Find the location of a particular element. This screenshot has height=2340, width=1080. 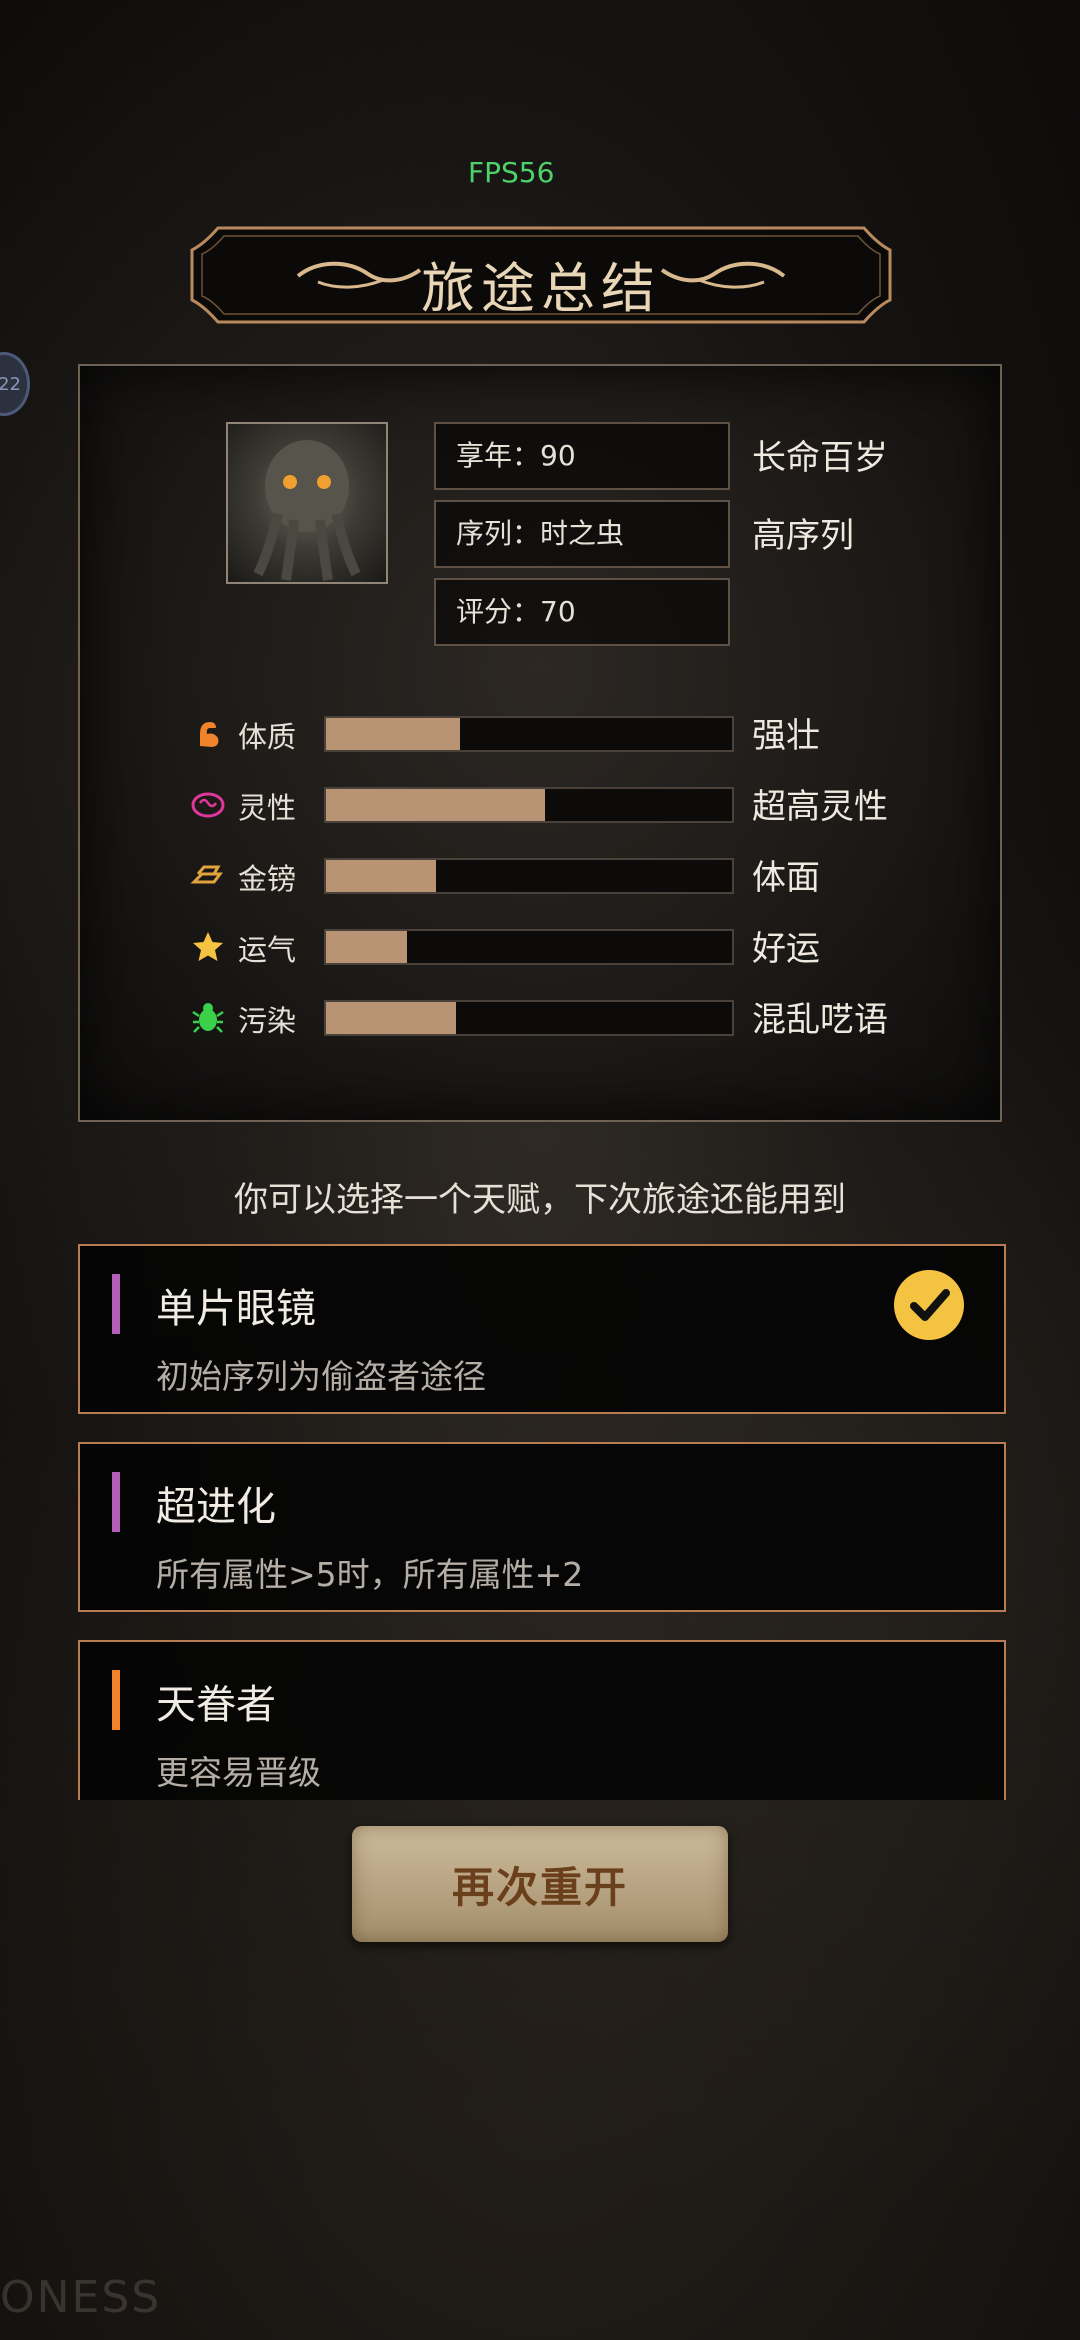

talent-hint: 你可以选择一个天赋，下次旅途还能用到 is located at coordinates (540, 1200).